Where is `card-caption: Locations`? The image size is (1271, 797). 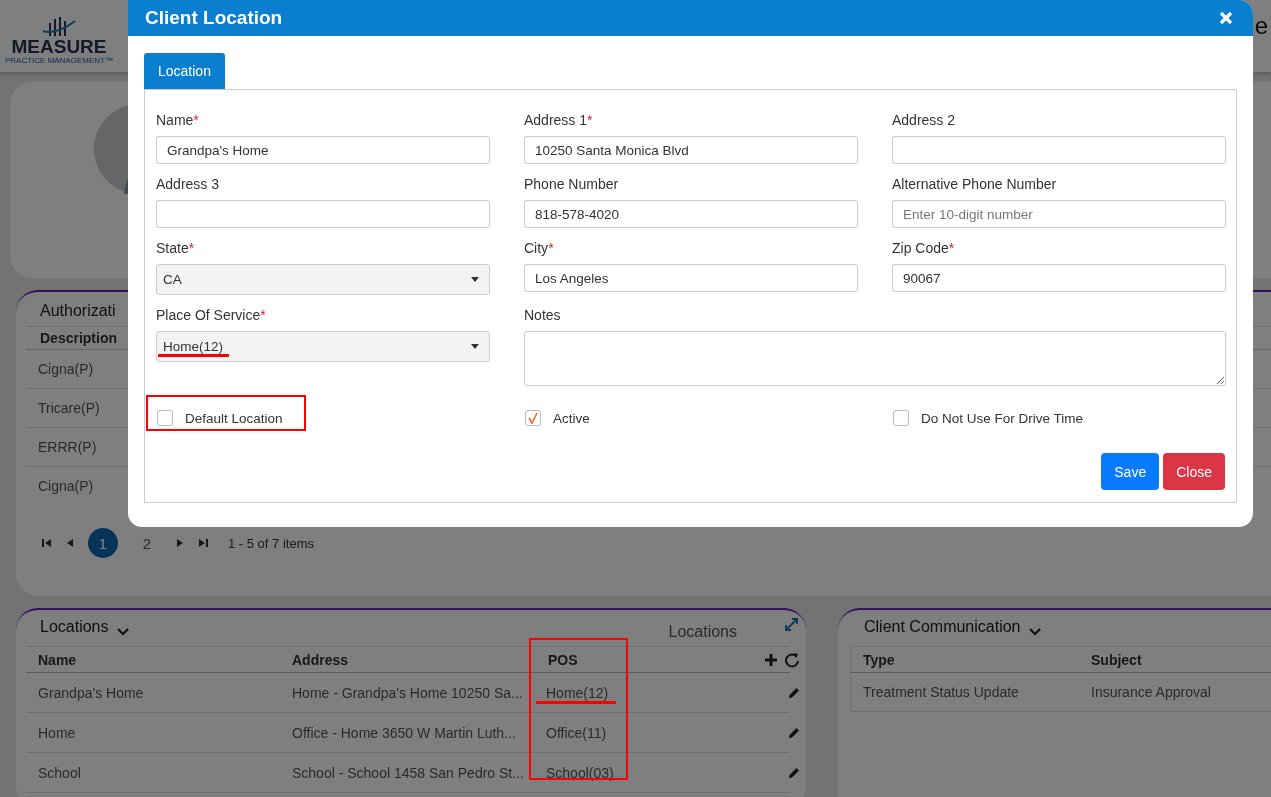
card-caption: Locations is located at coordinates (702, 632).